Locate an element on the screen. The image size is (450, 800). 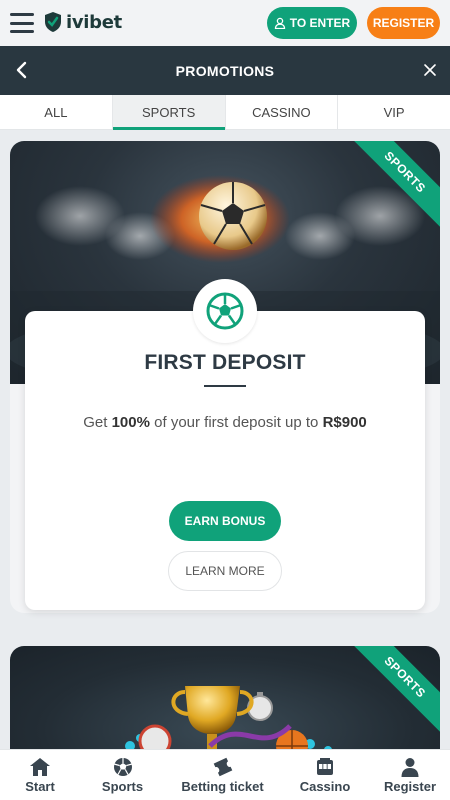
top-header: ivibet TO ENTER REGISTER is located at coordinates (225, 23).